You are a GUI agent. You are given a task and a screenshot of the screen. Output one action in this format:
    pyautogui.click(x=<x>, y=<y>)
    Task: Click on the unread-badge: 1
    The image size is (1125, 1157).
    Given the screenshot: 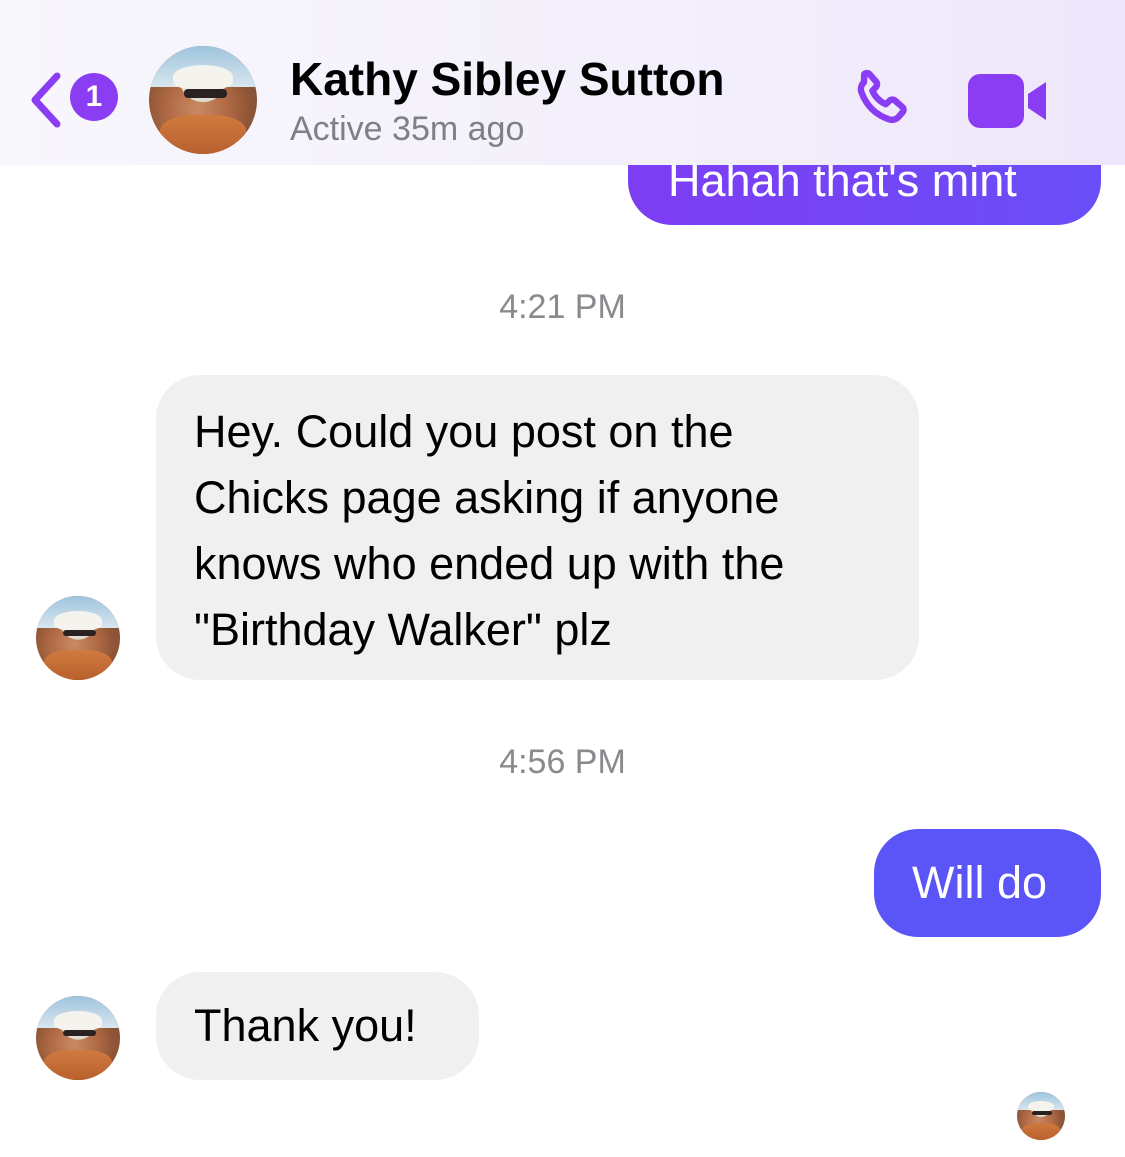 What is the action you would take?
    pyautogui.click(x=94, y=97)
    